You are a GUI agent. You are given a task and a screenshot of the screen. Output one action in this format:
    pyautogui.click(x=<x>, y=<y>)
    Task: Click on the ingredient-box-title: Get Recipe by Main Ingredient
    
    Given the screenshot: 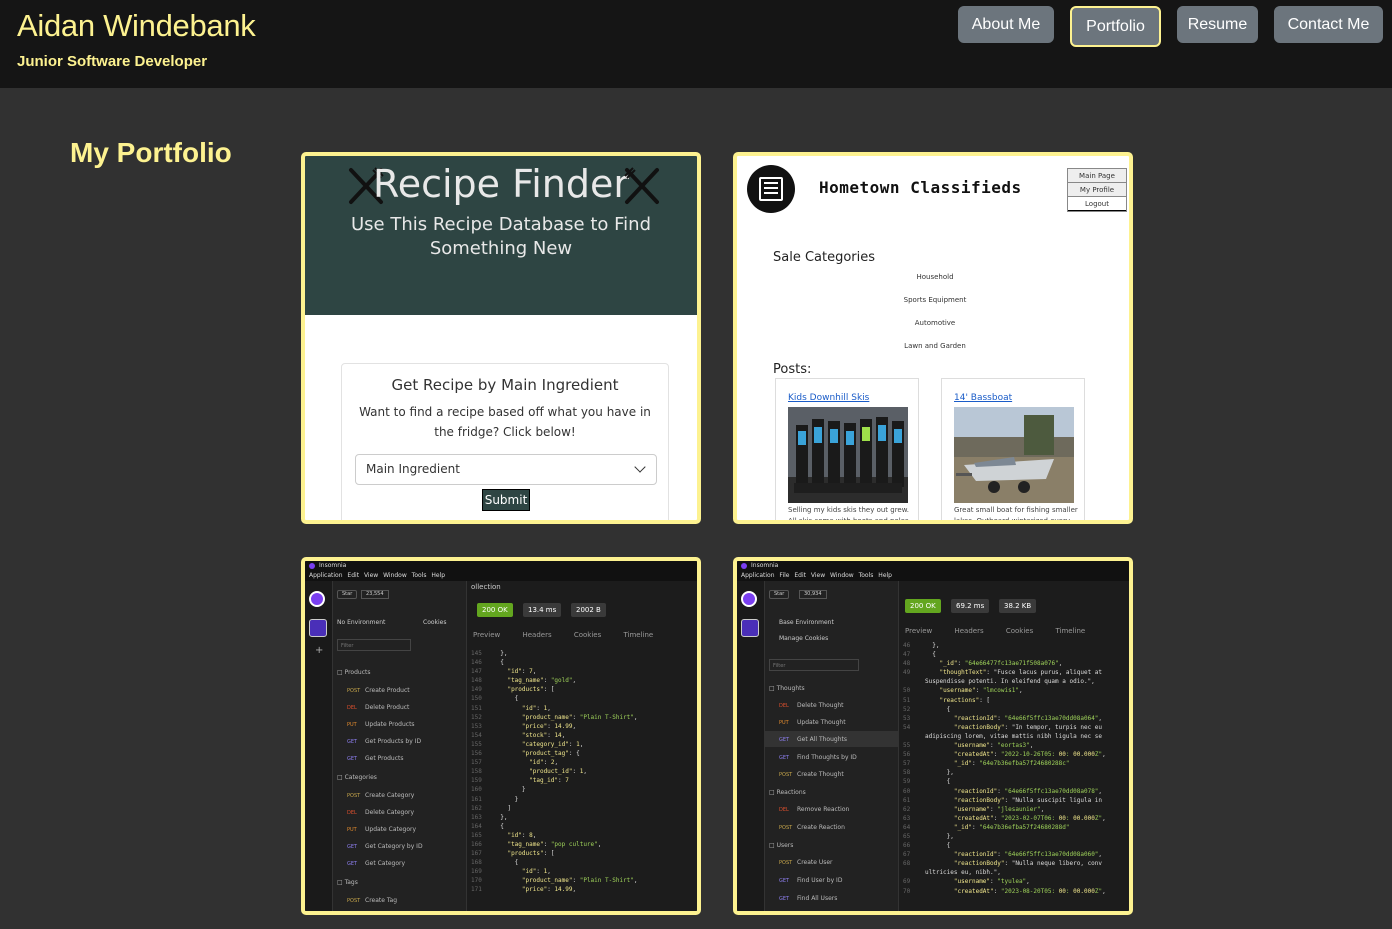 What is the action you would take?
    pyautogui.click(x=505, y=385)
    